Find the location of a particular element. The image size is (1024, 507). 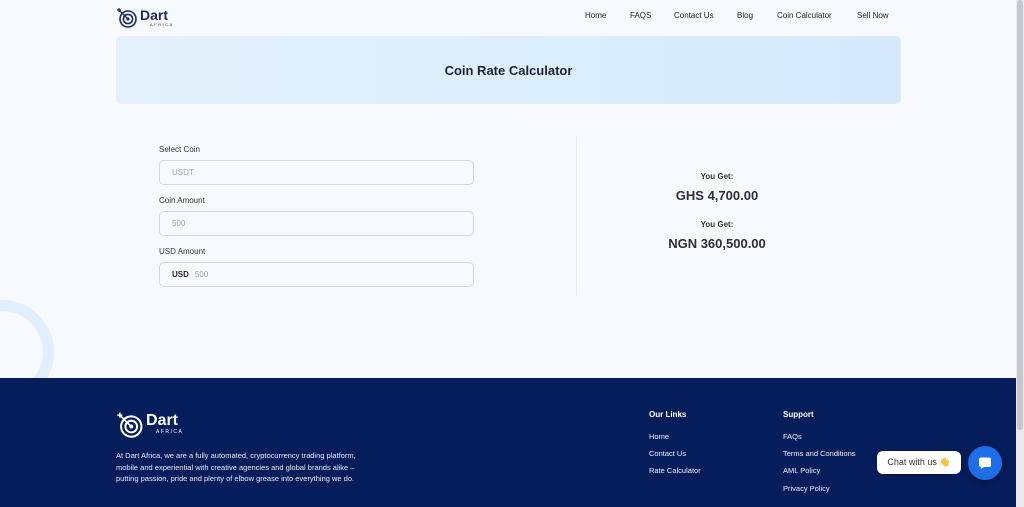

hero-banner: Coin Rate Calculator is located at coordinates (508, 70).